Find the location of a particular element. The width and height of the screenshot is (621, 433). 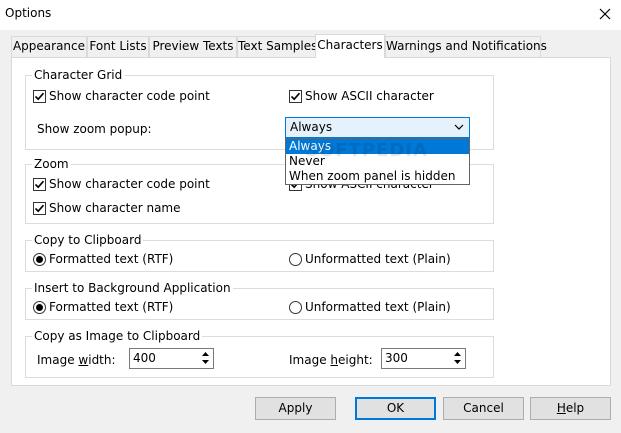

zoom-title: Zoom is located at coordinates (51, 164).